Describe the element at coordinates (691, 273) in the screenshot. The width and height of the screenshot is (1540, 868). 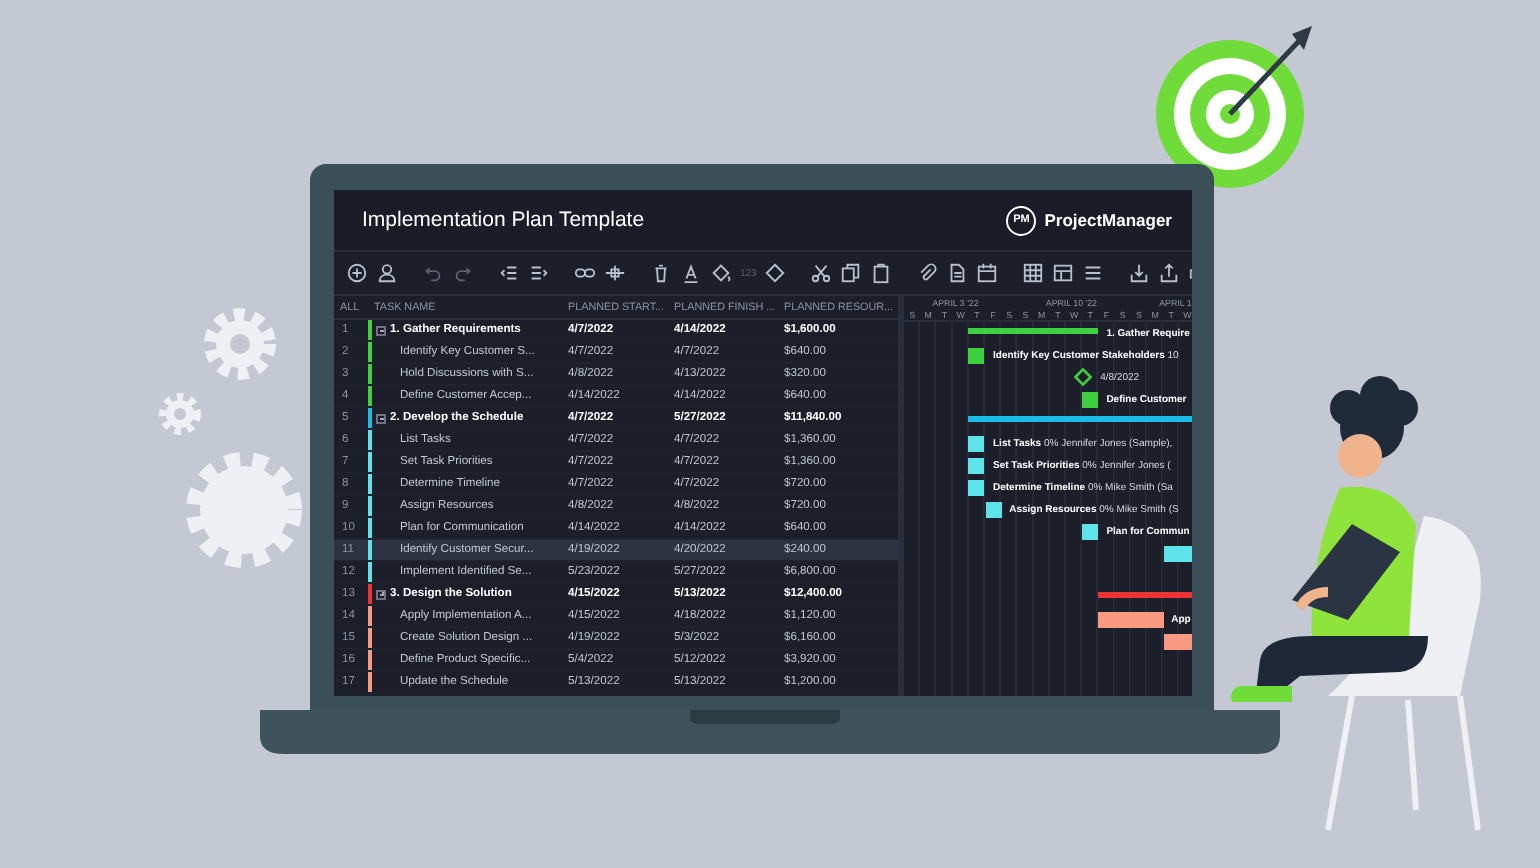
I see `text-color-icon` at that location.